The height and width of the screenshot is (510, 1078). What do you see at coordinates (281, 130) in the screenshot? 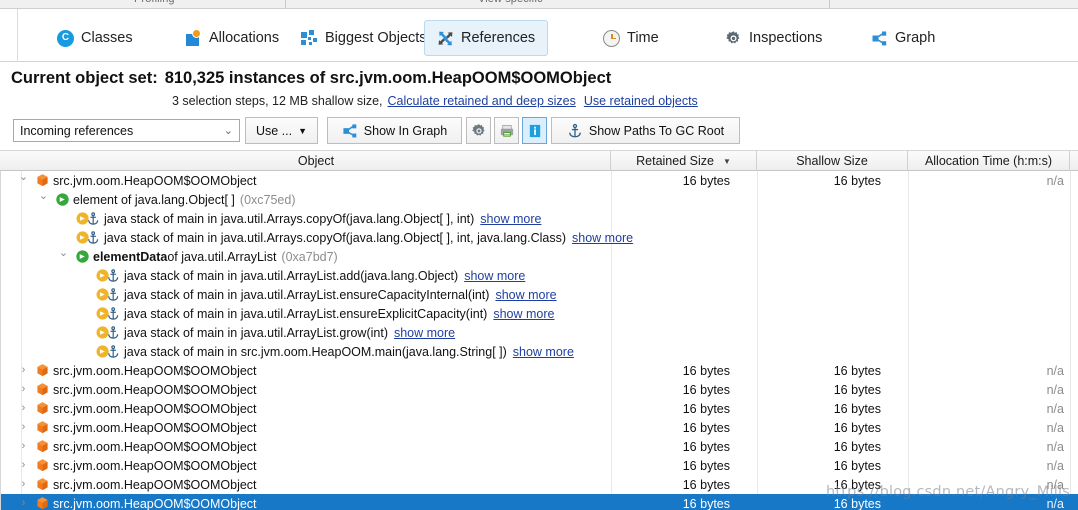
I see `use-button: Use ... ▼` at bounding box center [281, 130].